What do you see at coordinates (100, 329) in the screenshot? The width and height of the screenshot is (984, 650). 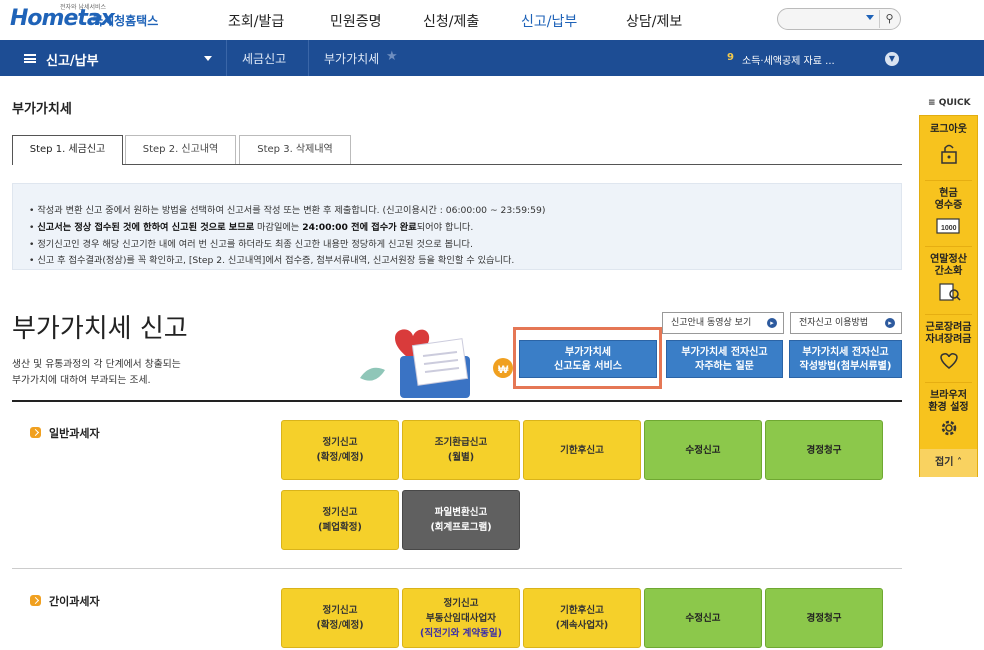 I see `hero-title: 부가가치세 신고` at bounding box center [100, 329].